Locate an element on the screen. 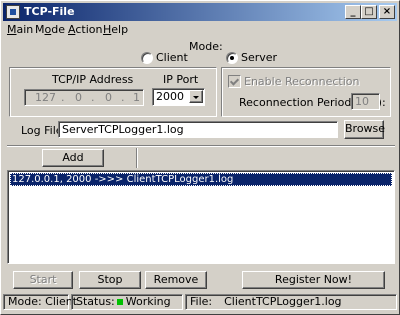 The height and width of the screenshot is (315, 400). ip-address-field: 127 . 0 . 0 . 1 is located at coordinates (84, 97).